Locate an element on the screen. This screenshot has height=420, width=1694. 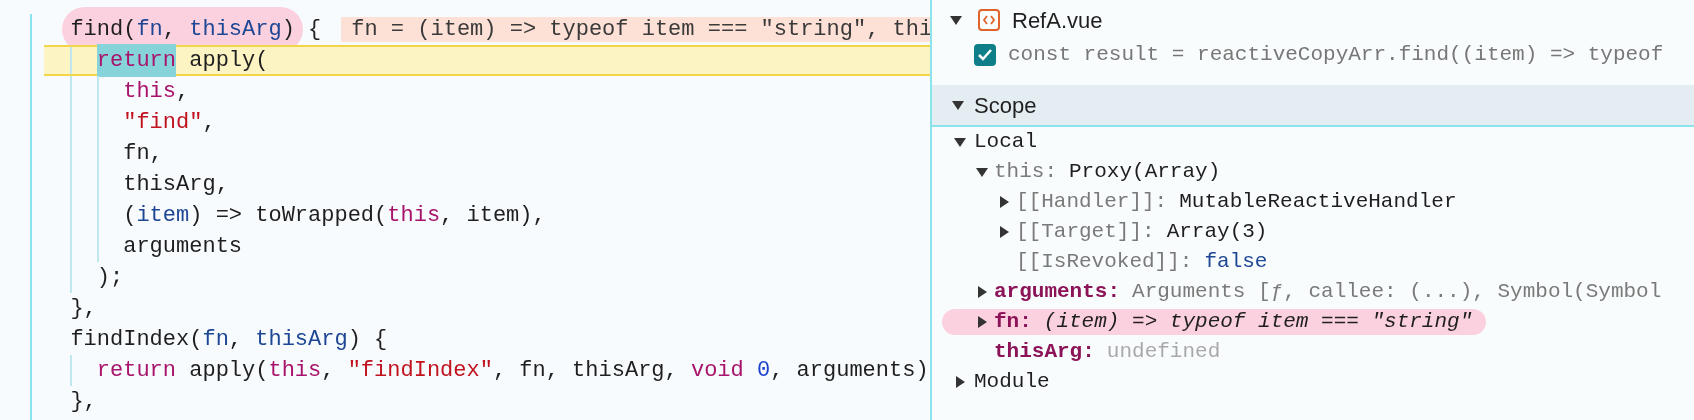
code-file-icon is located at coordinates (989, 20).